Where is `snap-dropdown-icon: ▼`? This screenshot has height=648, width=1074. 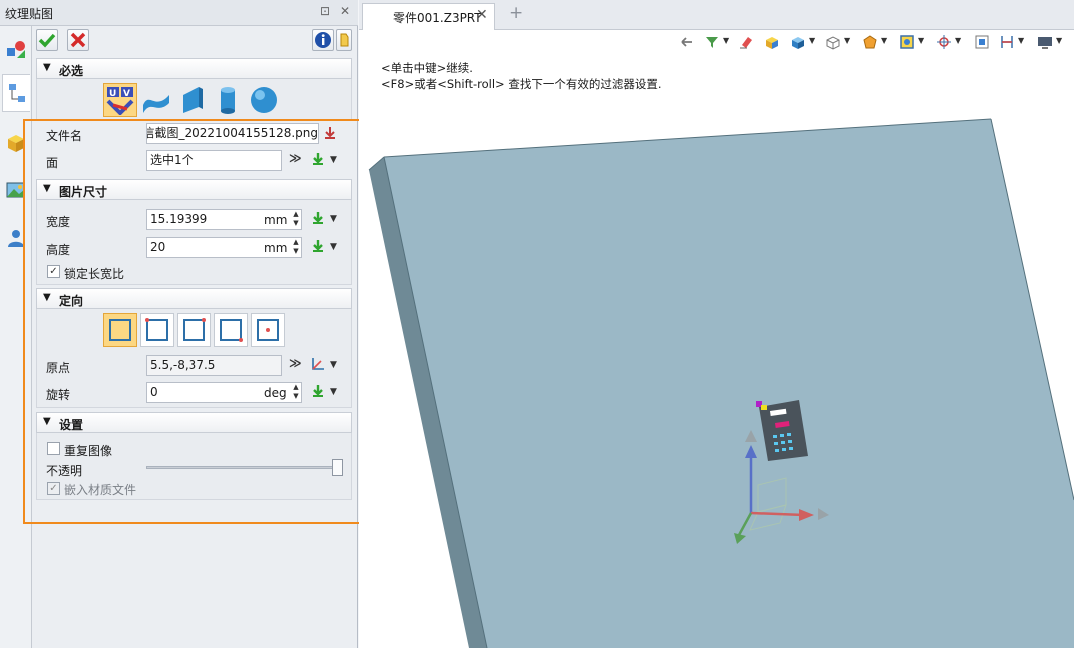 snap-dropdown-icon: ▼ is located at coordinates (958, 40).